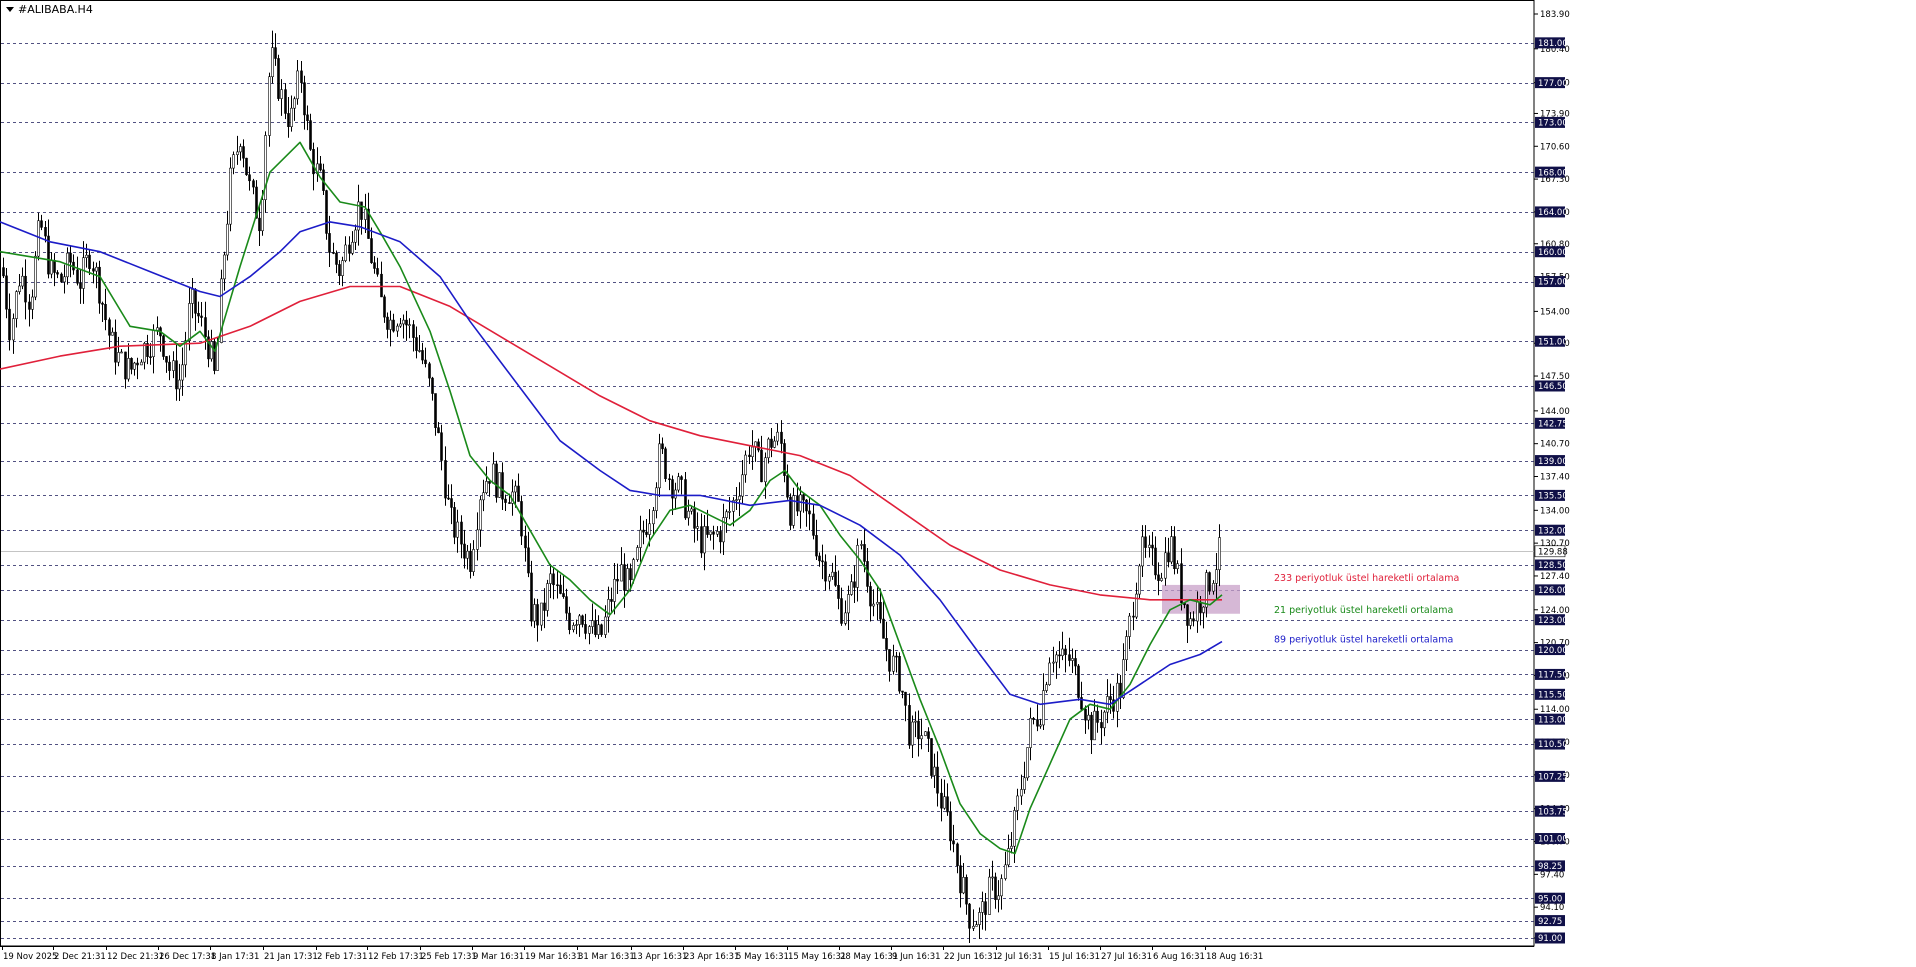 The image size is (1916, 967). I want to click on x-tick-label: 9 Jun 16:31, so click(916, 957).